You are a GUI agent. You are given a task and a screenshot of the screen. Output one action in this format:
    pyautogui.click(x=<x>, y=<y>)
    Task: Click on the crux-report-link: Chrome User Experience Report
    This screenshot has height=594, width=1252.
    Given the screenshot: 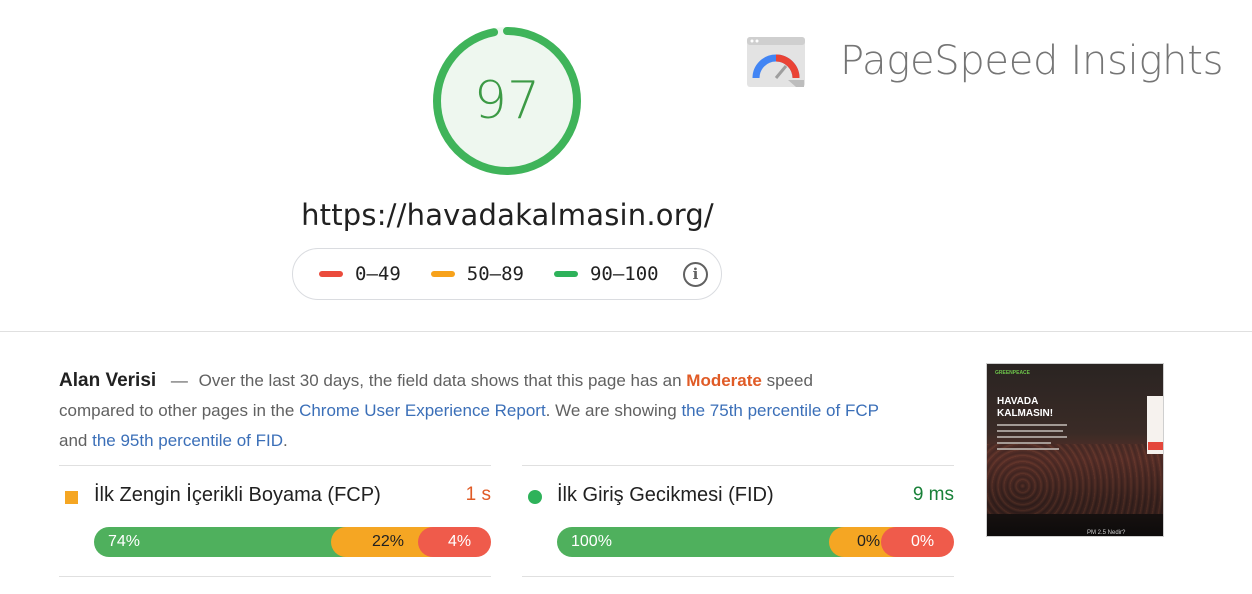 What is the action you would take?
    pyautogui.click(x=422, y=410)
    